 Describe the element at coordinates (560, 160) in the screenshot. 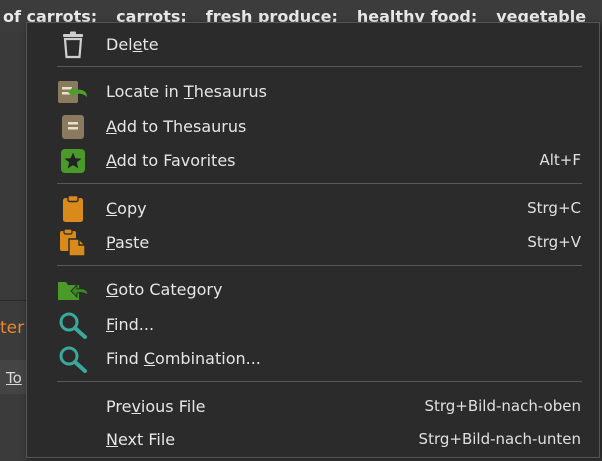

I see `menu-item-shortcut: Alt+F` at that location.